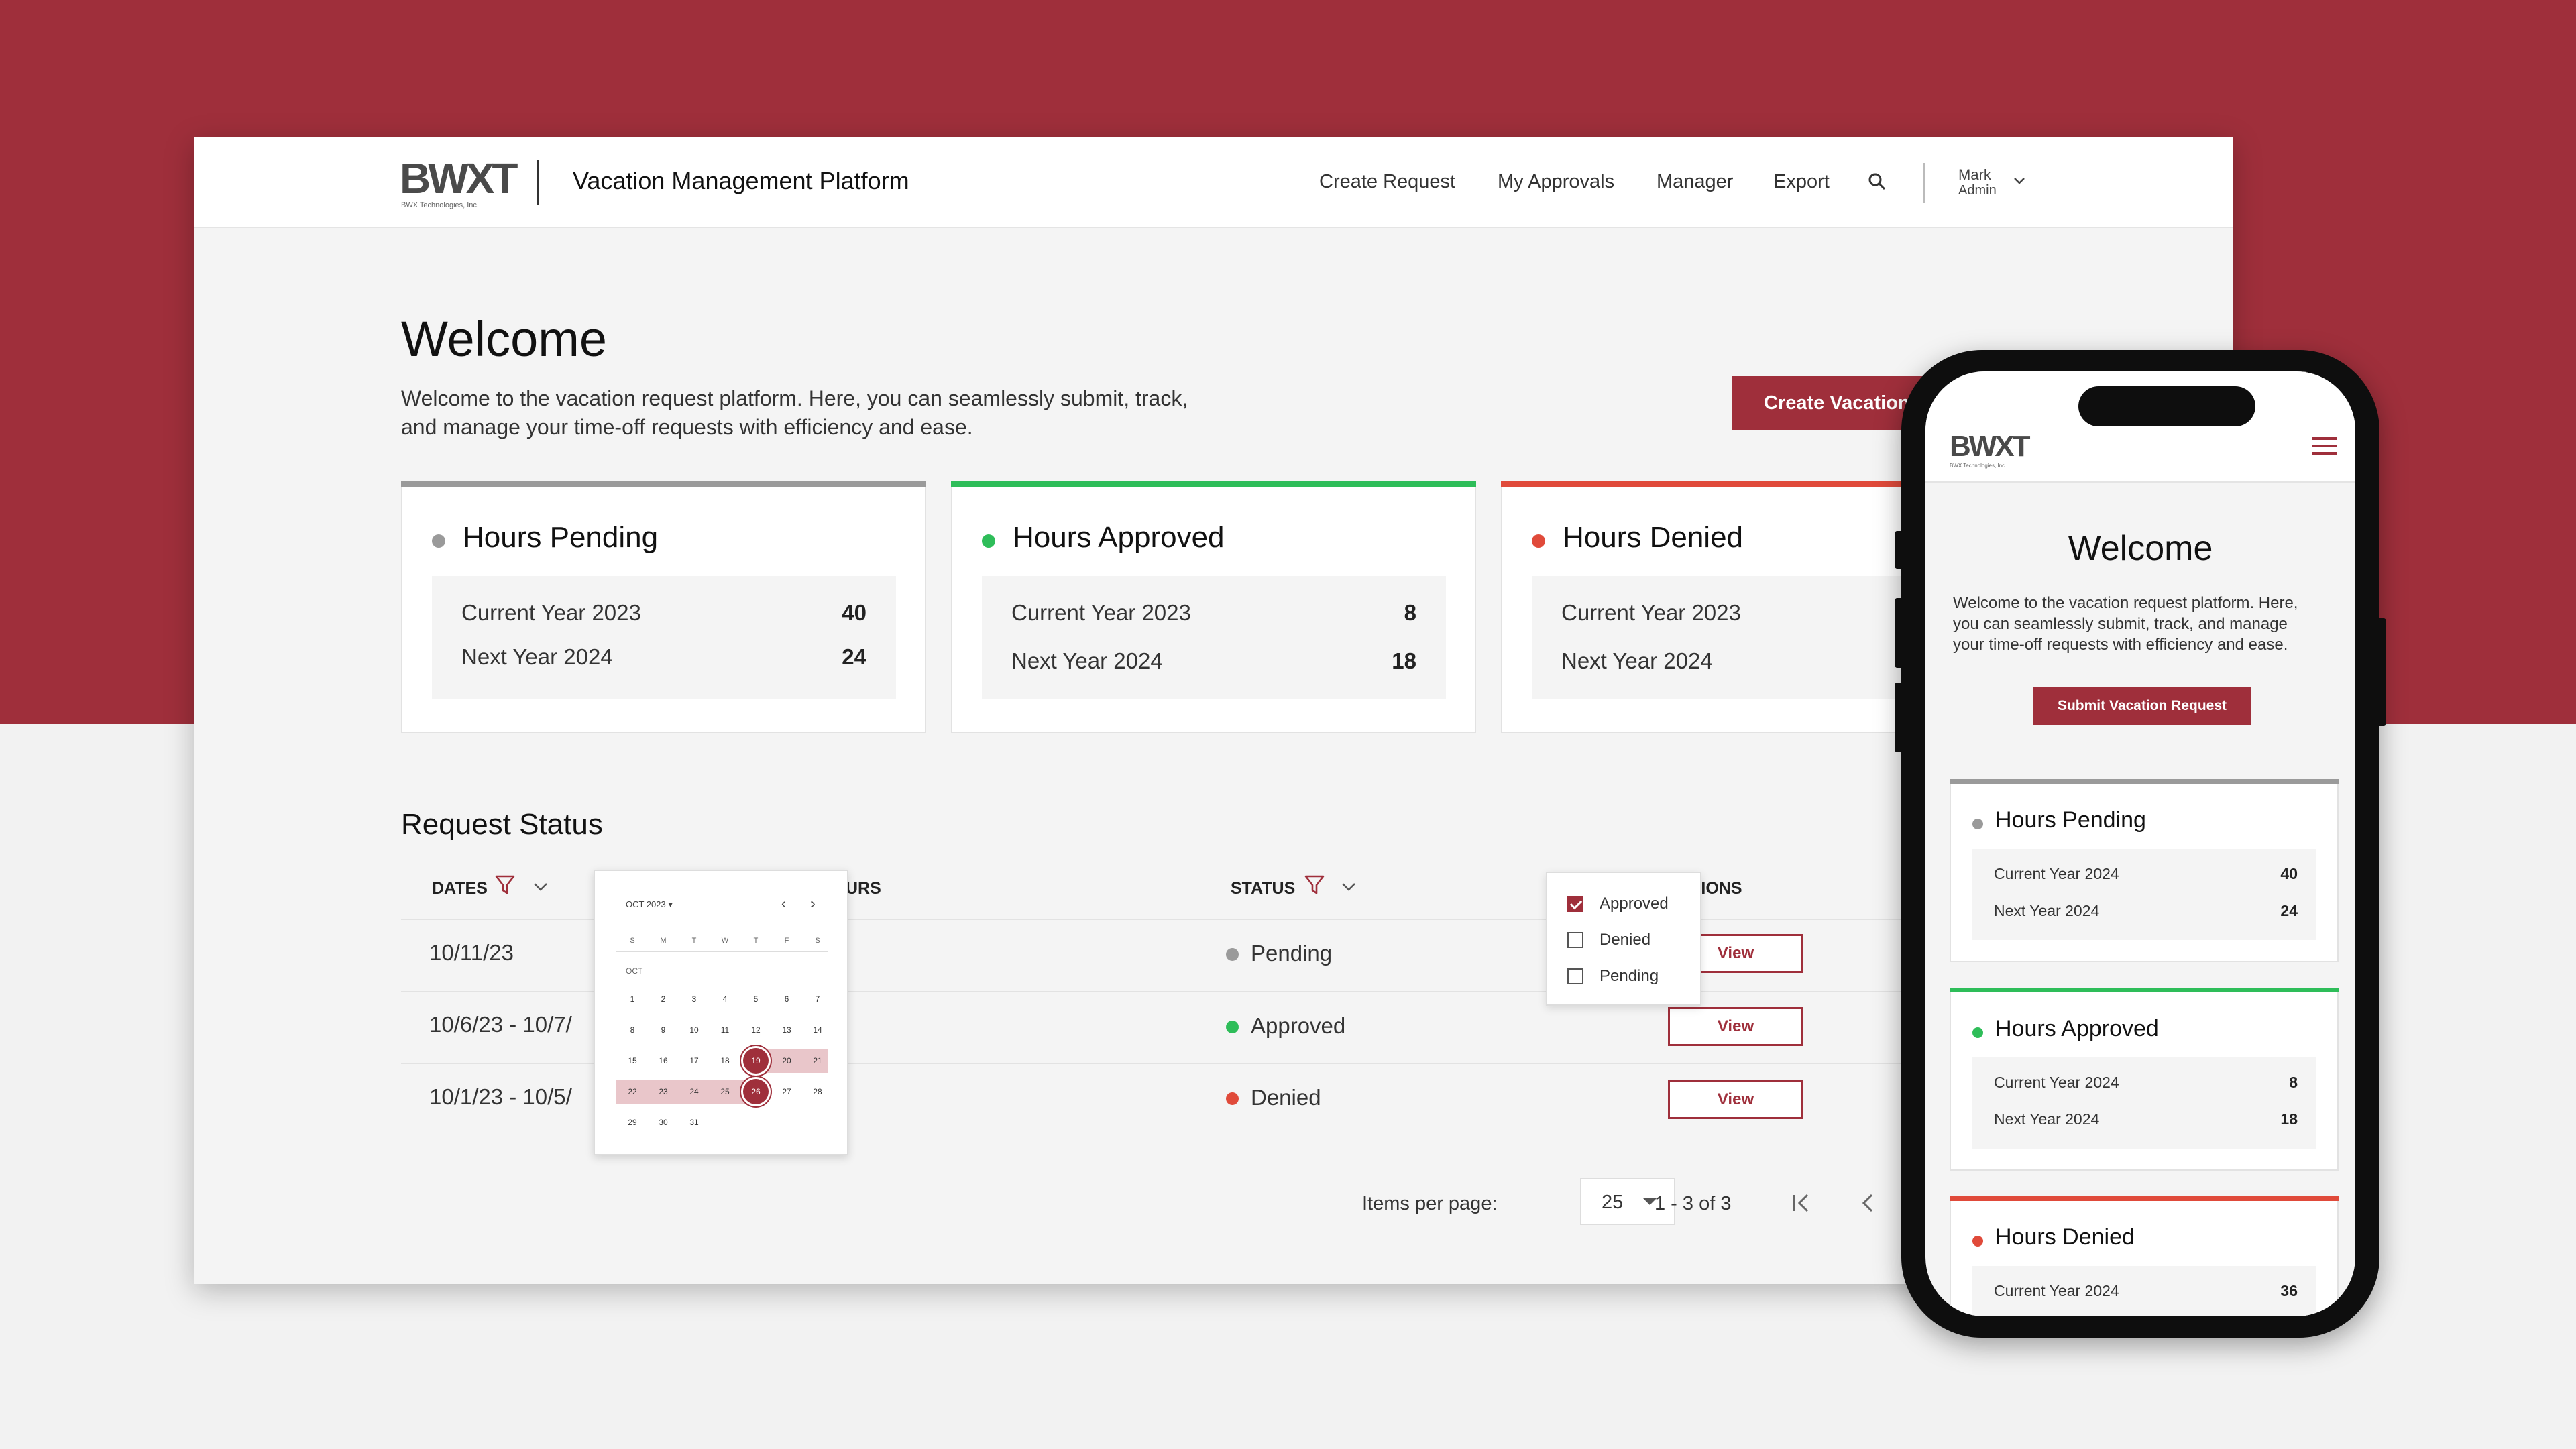  Describe the element at coordinates (1575, 904) in the screenshot. I see `checkbox-approved` at that location.